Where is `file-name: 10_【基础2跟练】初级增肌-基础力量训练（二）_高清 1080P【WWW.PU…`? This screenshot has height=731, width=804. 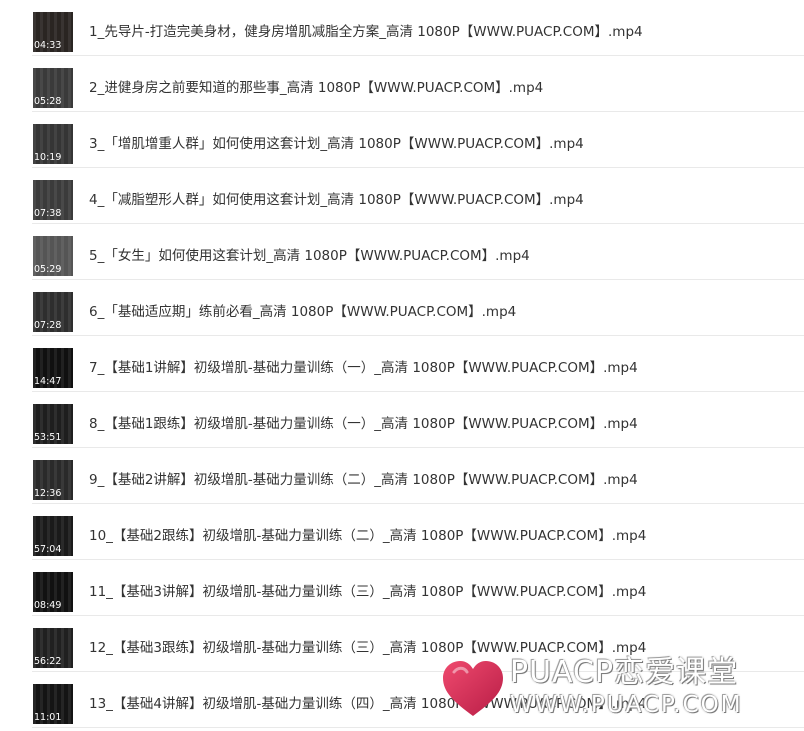 file-name: 10_【基础2跟练】初级增肌-基础力量训练（二）_高清 1080P【WWW.PU… is located at coordinates (367, 536).